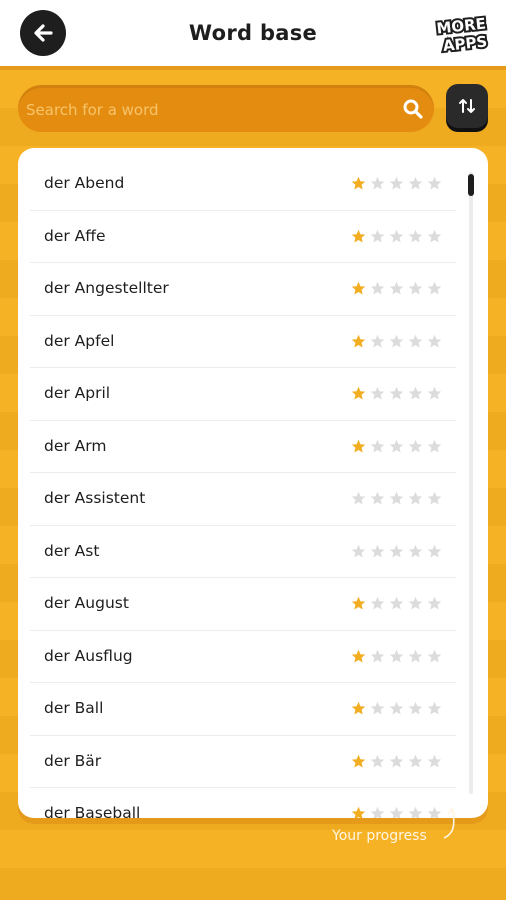  I want to click on word-list-item: der Apfel, so click(243, 342).